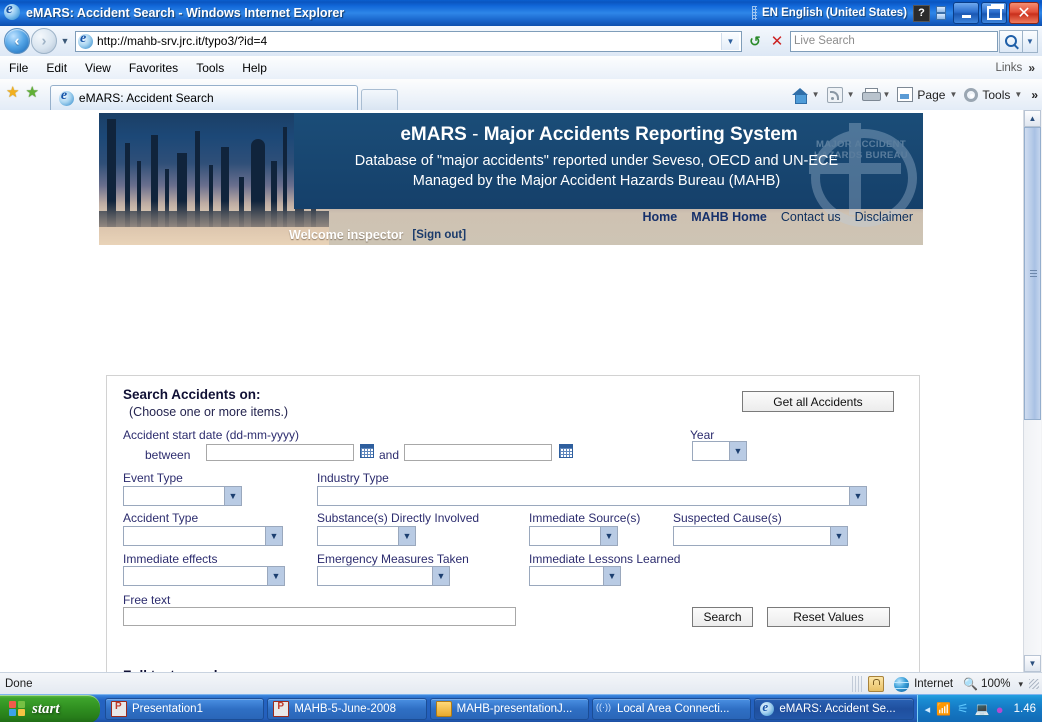 The image size is (1042, 722). Describe the element at coordinates (1011, 41) in the screenshot. I see `search-go-icon` at that location.